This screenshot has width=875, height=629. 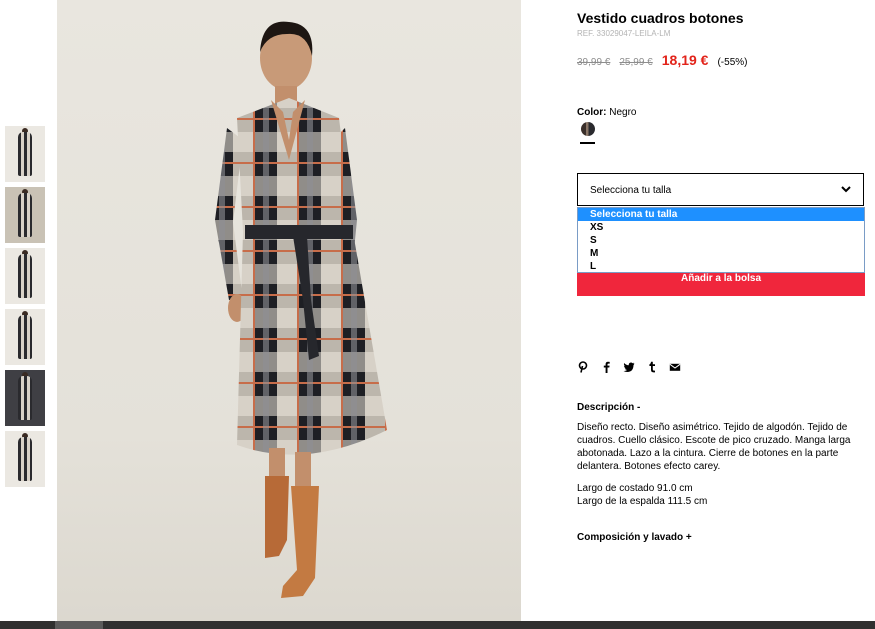 What do you see at coordinates (846, 189) in the screenshot?
I see `chevron-down-icon` at bounding box center [846, 189].